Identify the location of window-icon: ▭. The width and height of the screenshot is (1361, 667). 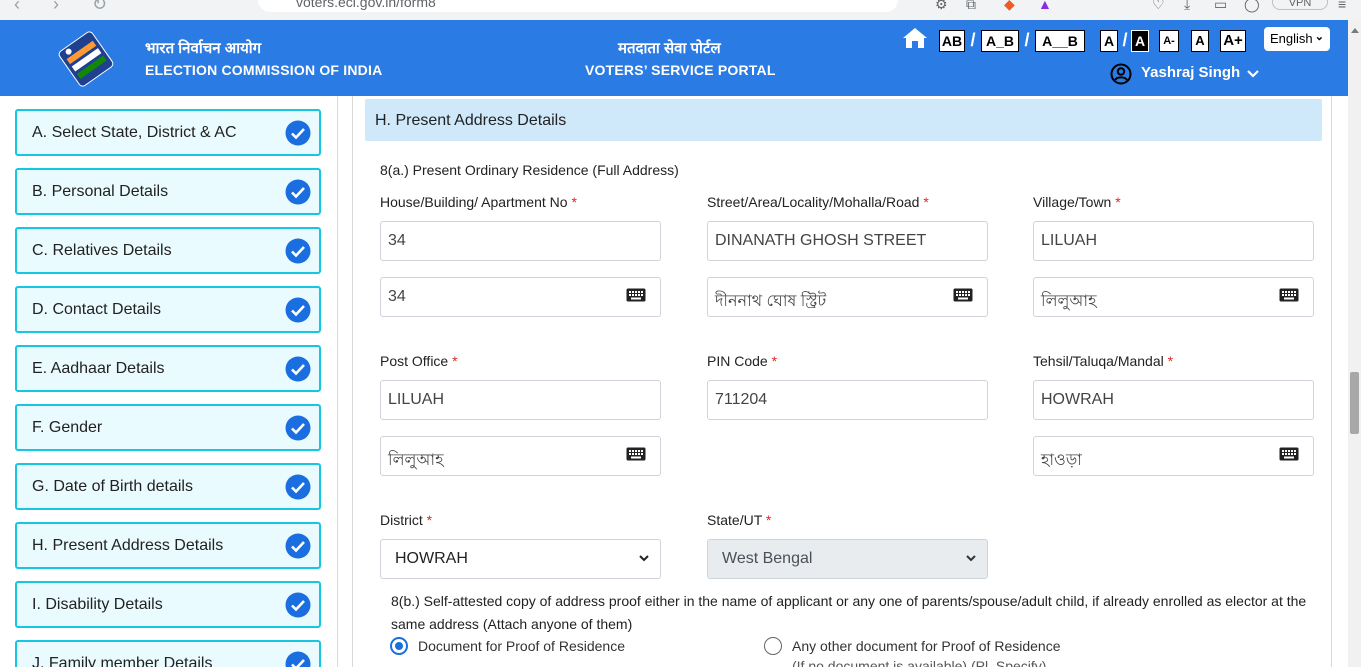
(1220, 6).